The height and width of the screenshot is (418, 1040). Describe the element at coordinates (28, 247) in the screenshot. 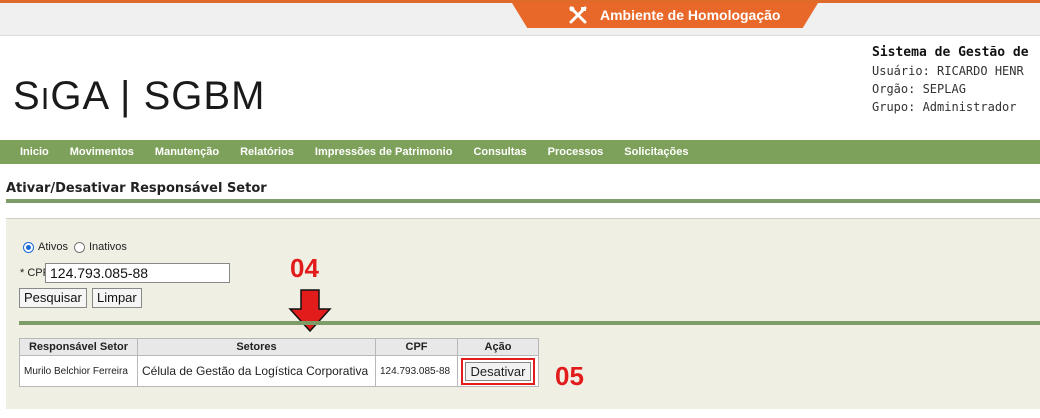

I see `radio-ativos-control` at that location.